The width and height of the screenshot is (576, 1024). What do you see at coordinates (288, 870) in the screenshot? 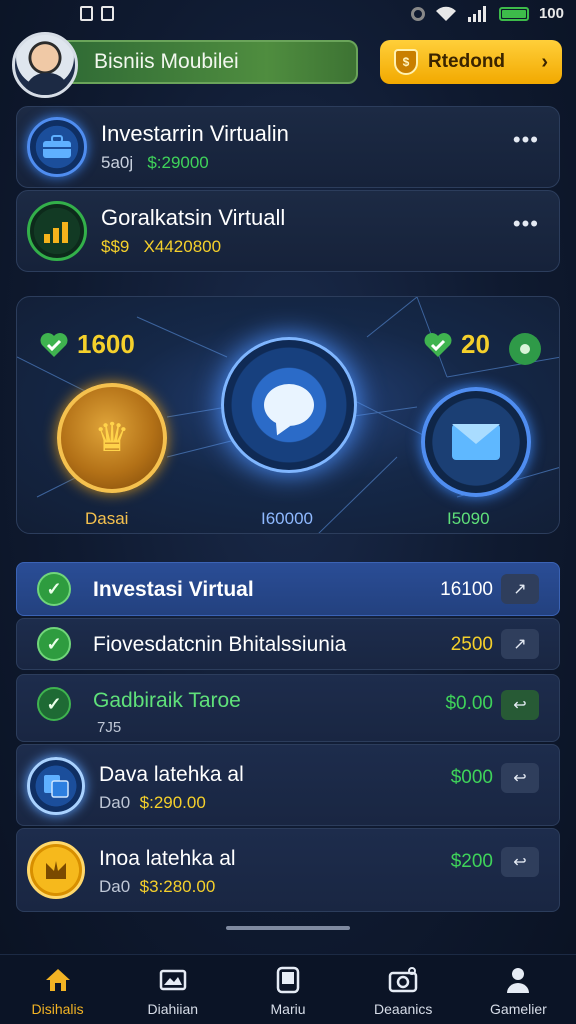
I see `list-item: Inoa latehka al Da0 $3:280.00 $200 ↩` at bounding box center [288, 870].